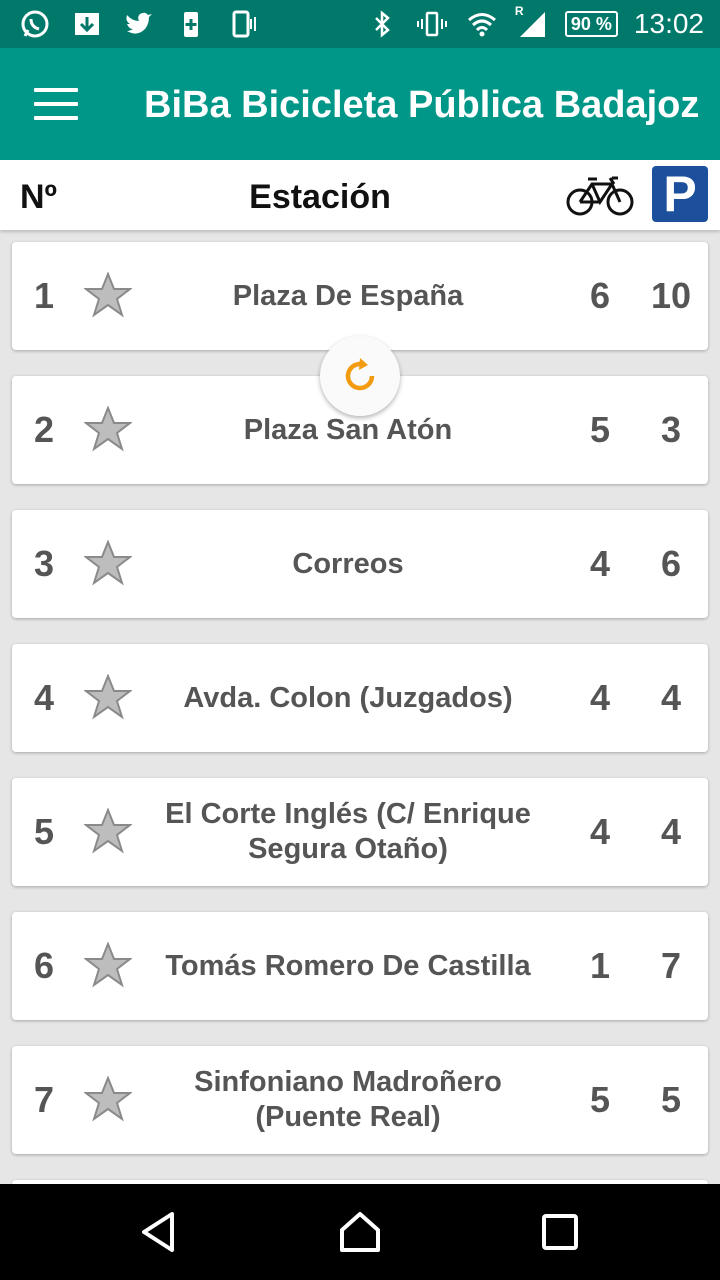 The width and height of the screenshot is (720, 1280). What do you see at coordinates (160, 1232) in the screenshot?
I see `back-icon` at bounding box center [160, 1232].